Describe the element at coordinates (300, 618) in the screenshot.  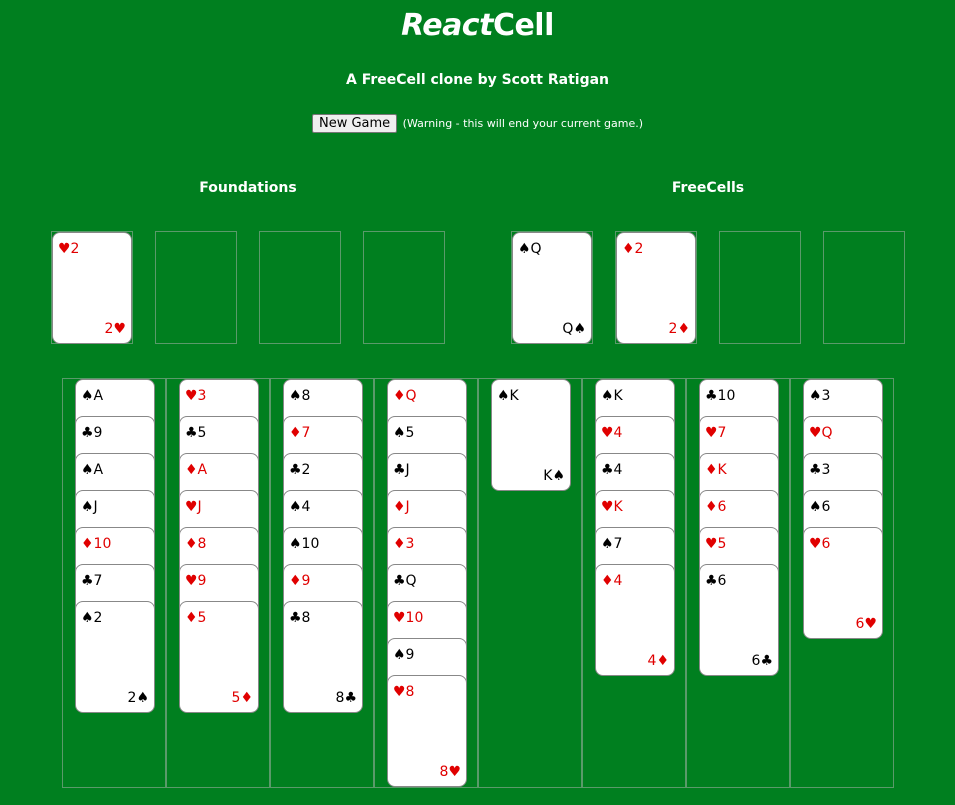
I see `card-label: ♣8` at that location.